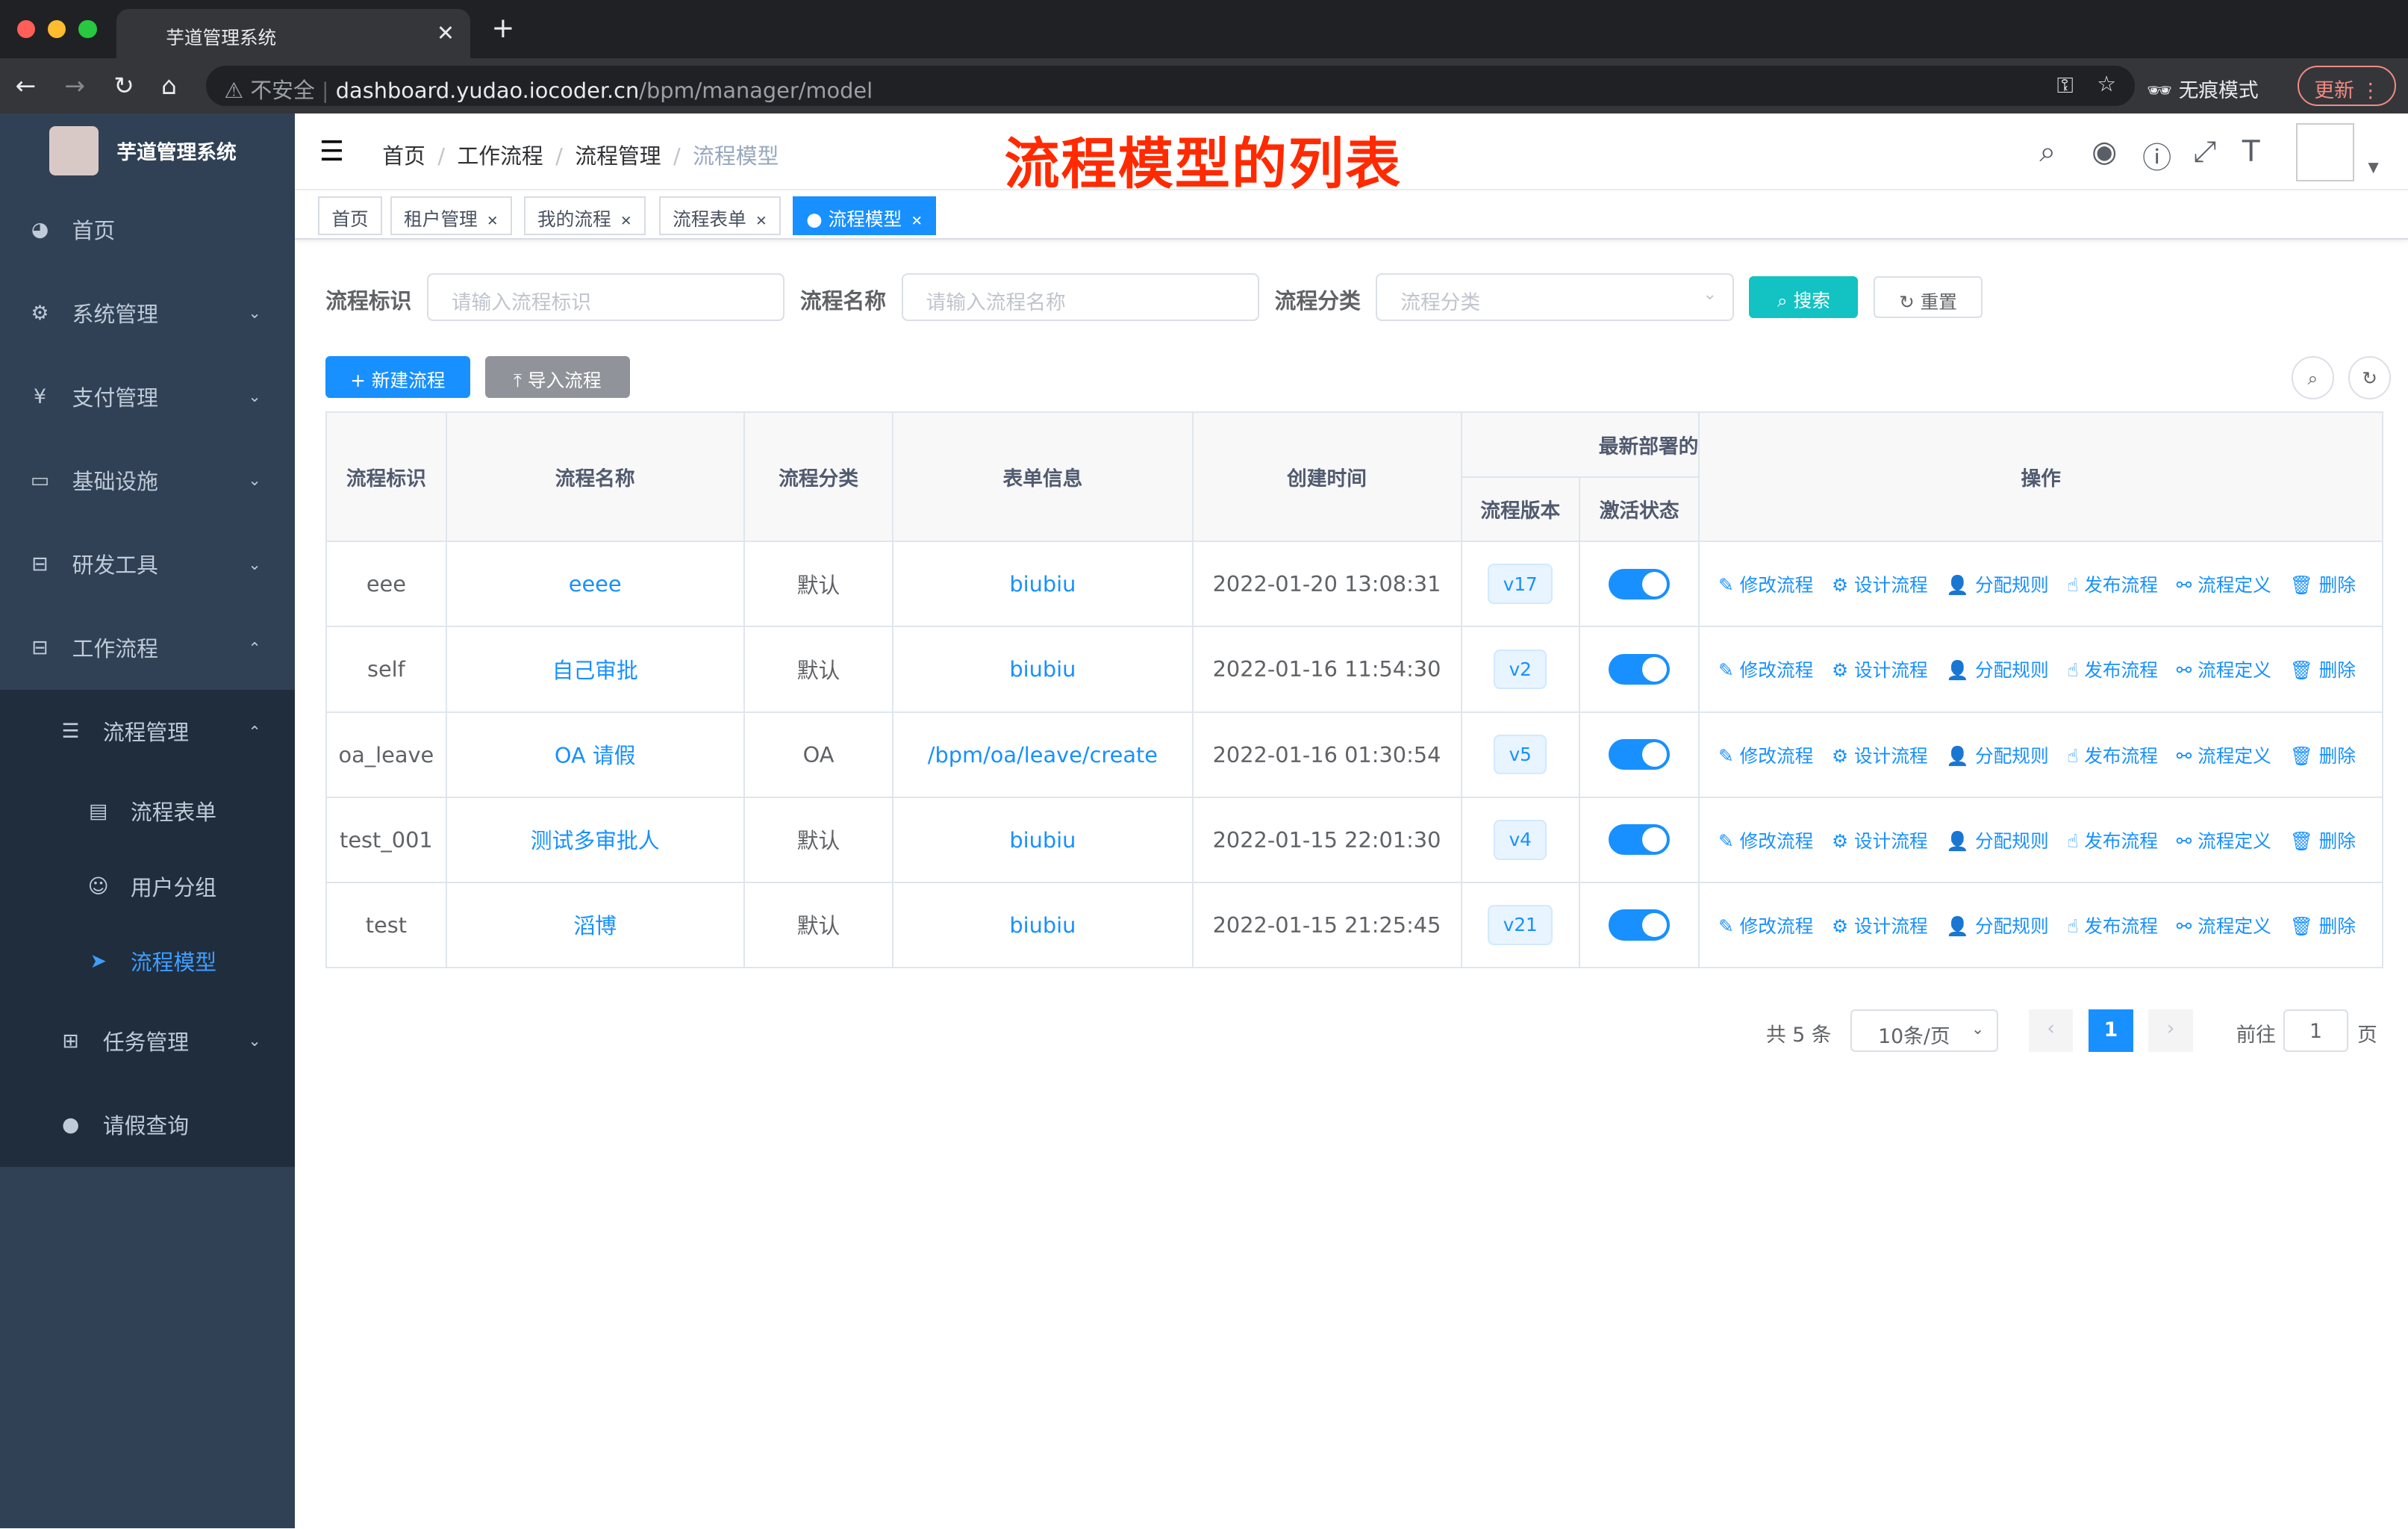 Image resolution: width=2408 pixels, height=1529 pixels. Describe the element at coordinates (2047, 152) in the screenshot. I see `search-icon: ⌕` at that location.